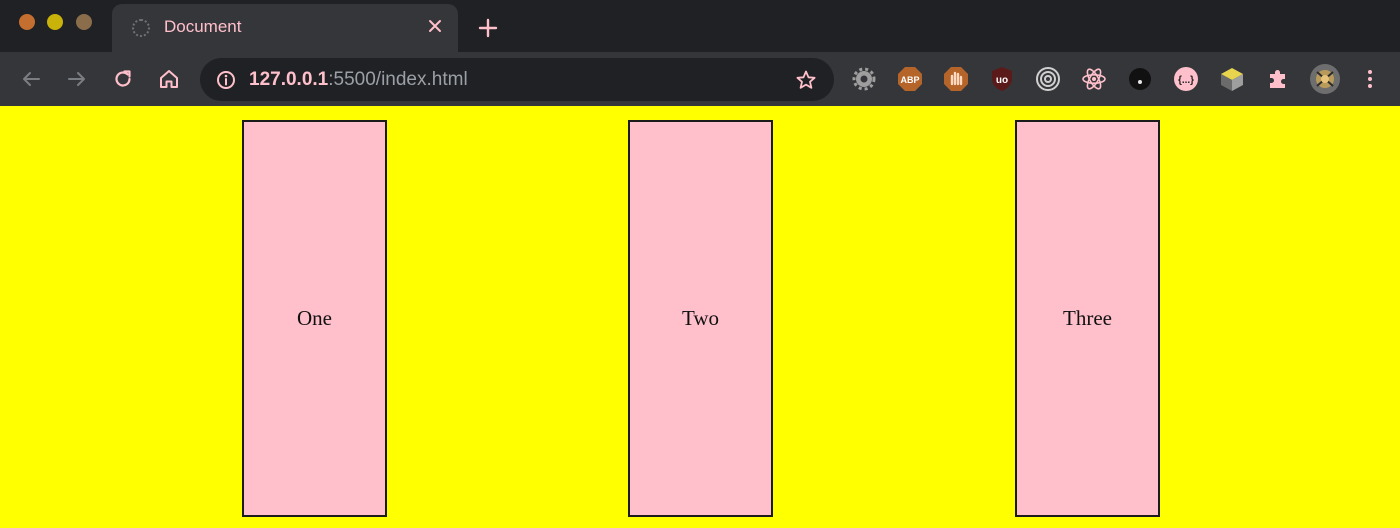  I want to click on json-extension-icon: {...}, so click(1186, 79).